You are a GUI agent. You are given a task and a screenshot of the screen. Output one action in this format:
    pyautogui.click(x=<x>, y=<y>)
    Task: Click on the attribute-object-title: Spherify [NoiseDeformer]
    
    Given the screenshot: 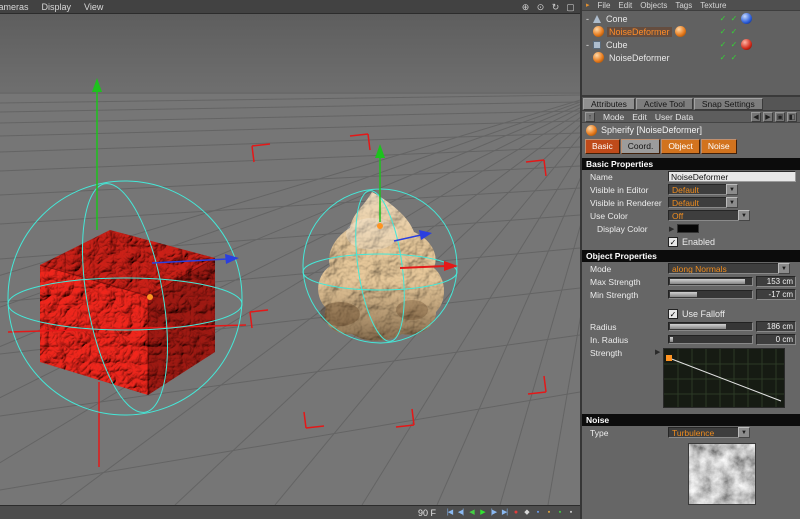 What is the action you would take?
    pyautogui.click(x=691, y=130)
    